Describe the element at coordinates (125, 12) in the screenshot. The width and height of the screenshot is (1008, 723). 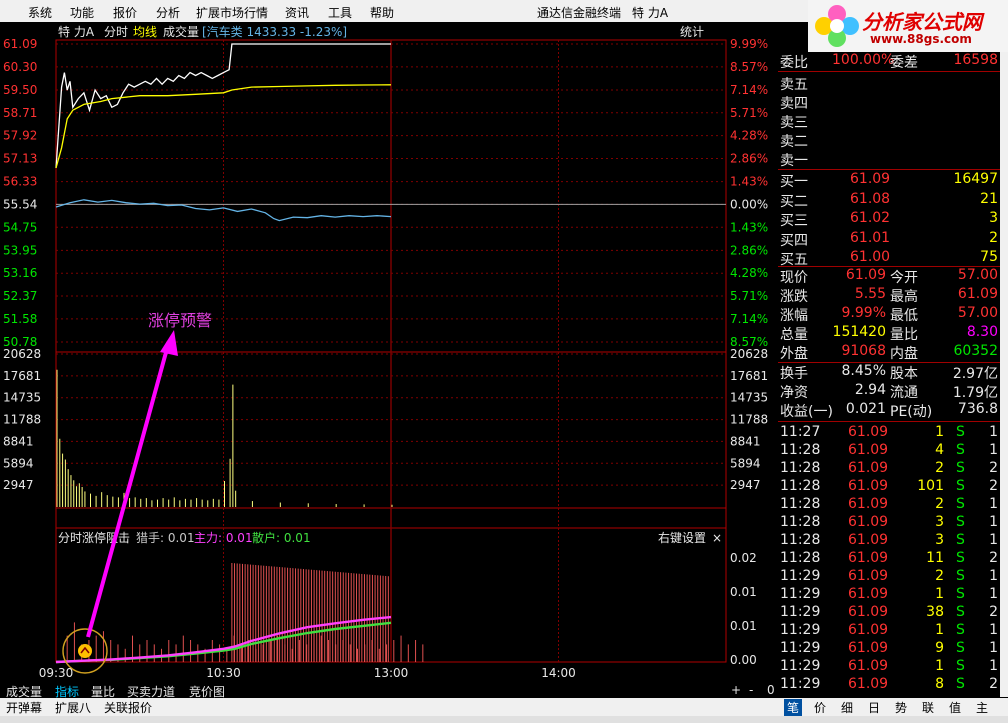
I see `menu-item-quote: 报价` at that location.